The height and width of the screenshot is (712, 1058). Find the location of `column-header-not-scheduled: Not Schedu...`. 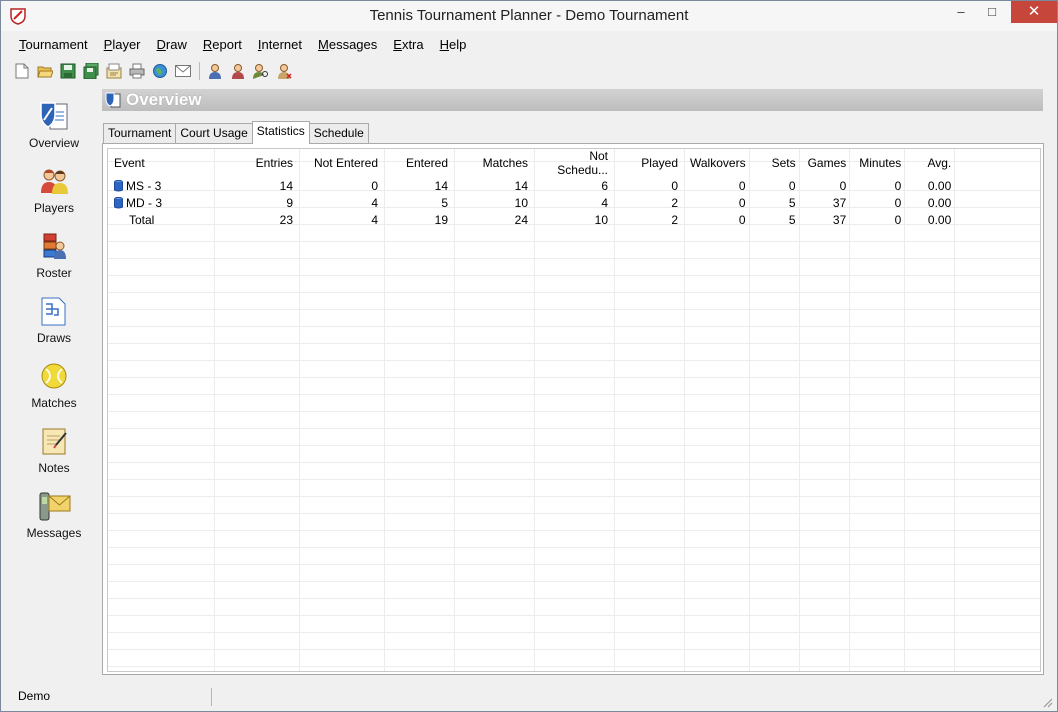

column-header-not-scheduled: Not Schedu... is located at coordinates (574, 163).